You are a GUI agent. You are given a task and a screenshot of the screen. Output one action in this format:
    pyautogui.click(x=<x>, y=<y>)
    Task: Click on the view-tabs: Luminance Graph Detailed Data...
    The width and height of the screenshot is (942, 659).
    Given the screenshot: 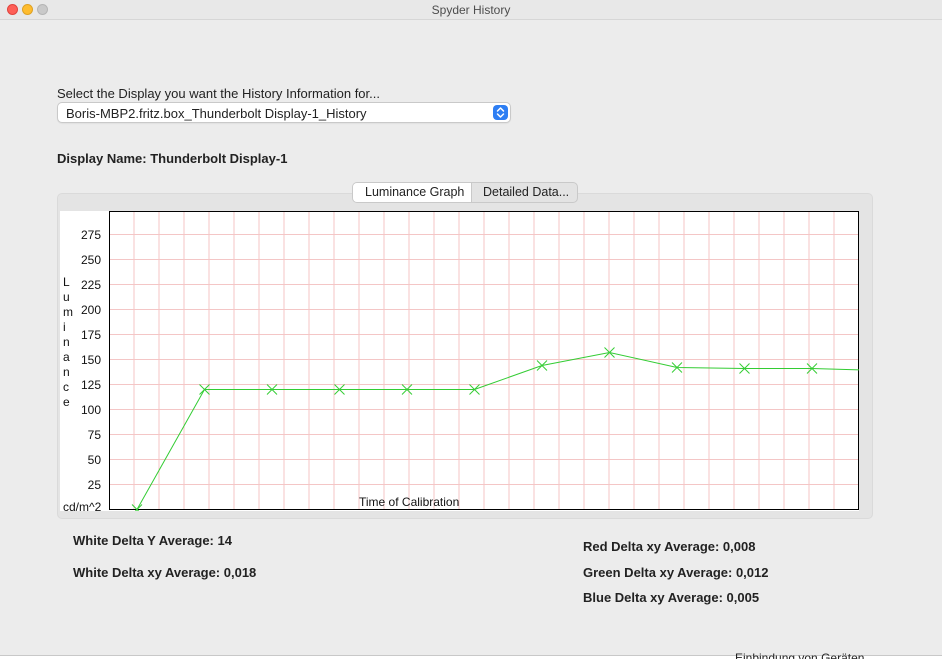 What is the action you would take?
    pyautogui.click(x=465, y=192)
    